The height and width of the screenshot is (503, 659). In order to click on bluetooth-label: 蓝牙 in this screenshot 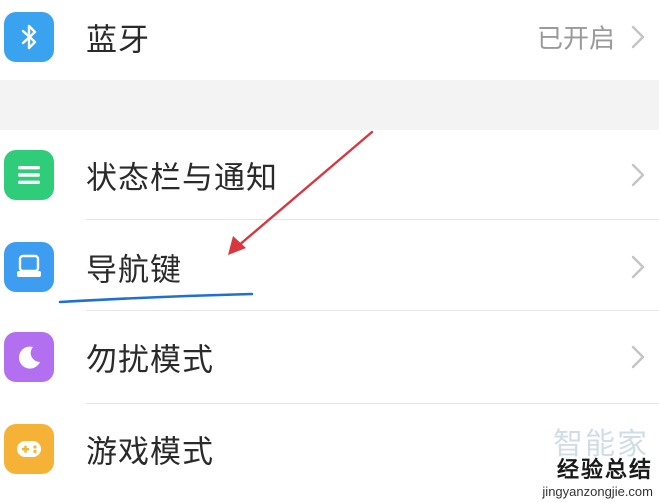, I will do `click(118, 40)`.